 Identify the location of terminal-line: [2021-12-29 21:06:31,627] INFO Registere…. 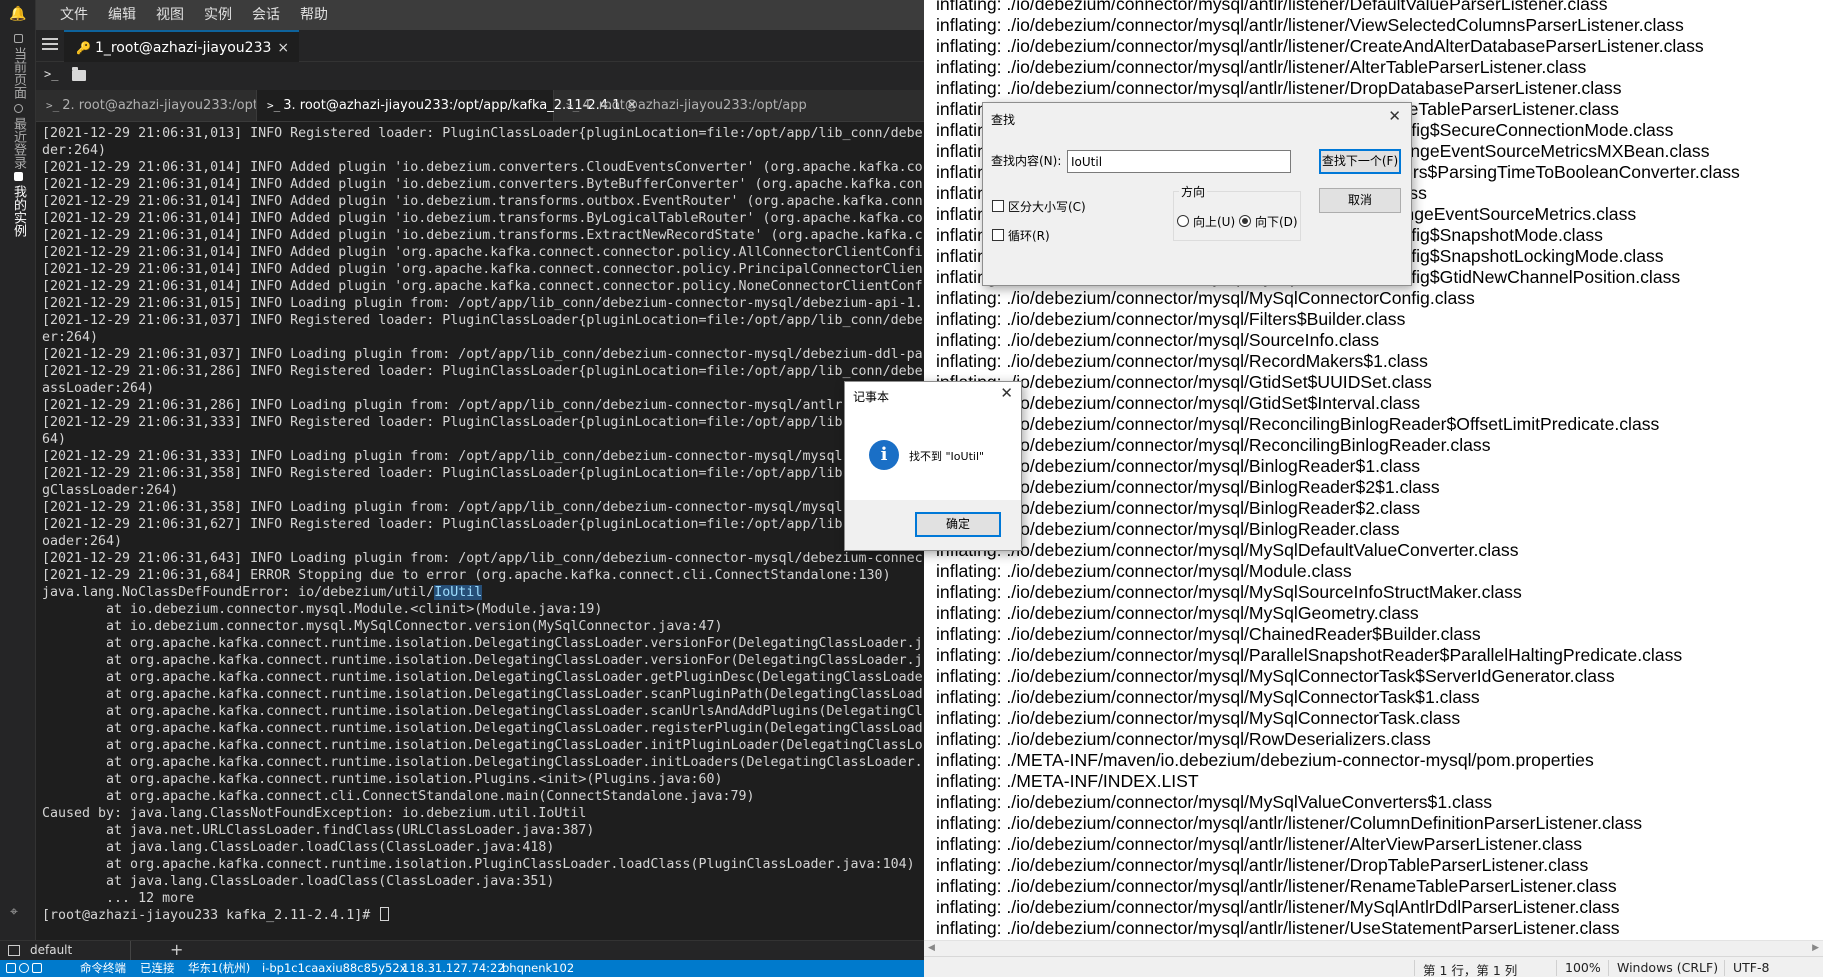
(483, 524).